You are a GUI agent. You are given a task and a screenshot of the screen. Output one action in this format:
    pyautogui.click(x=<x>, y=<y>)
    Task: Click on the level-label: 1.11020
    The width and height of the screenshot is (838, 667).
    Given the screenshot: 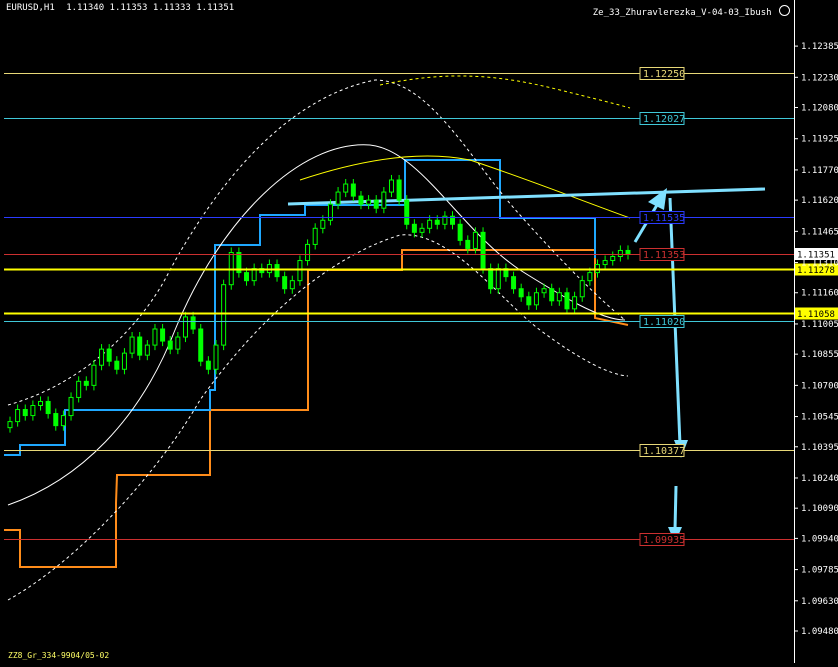 What is the action you would take?
    pyautogui.click(x=664, y=322)
    